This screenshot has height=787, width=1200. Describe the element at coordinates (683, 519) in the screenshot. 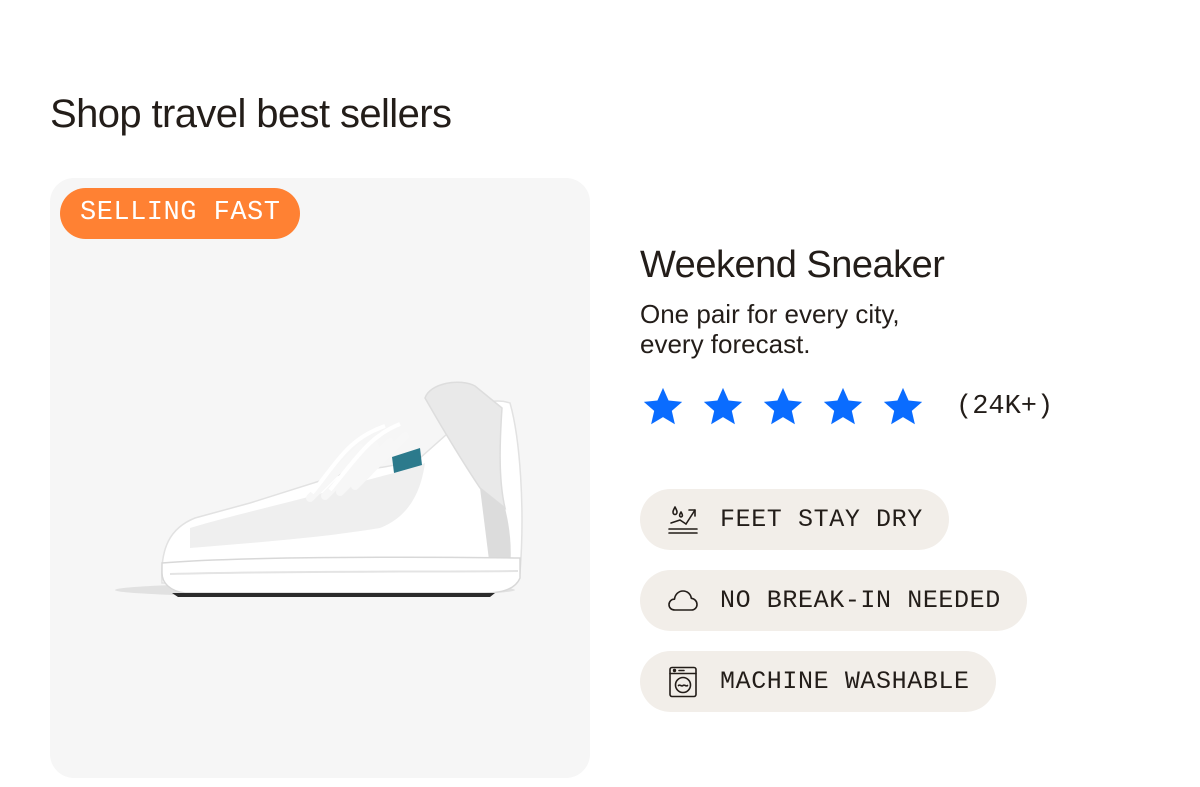

I see `water-drops-icon` at that location.